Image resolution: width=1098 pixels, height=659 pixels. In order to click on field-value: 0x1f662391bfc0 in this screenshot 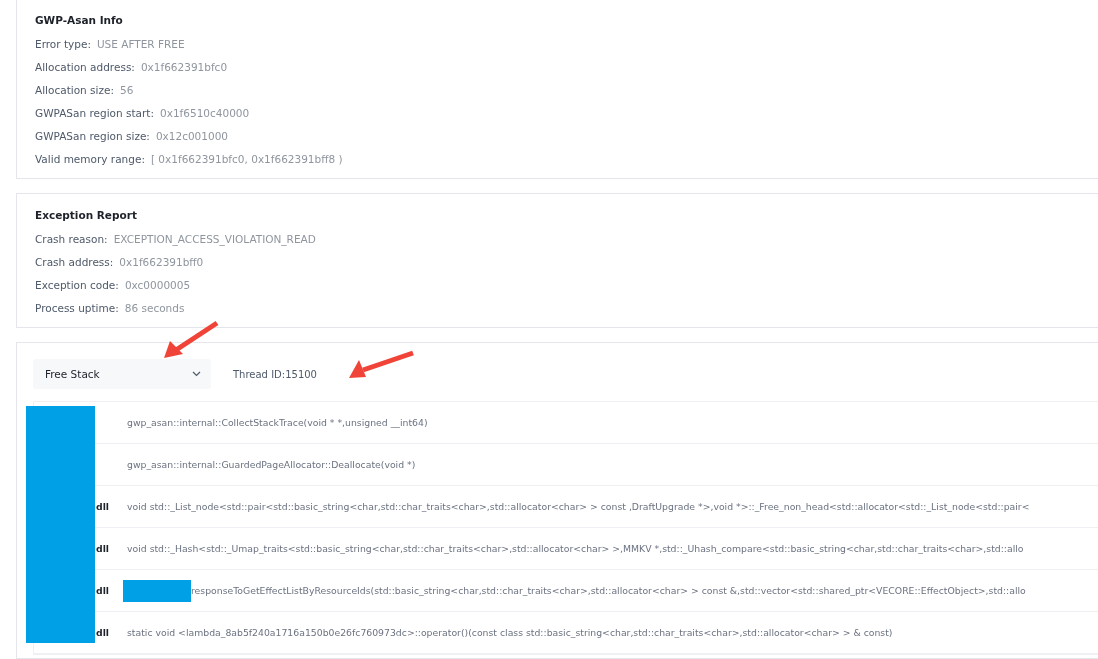, I will do `click(184, 66)`.